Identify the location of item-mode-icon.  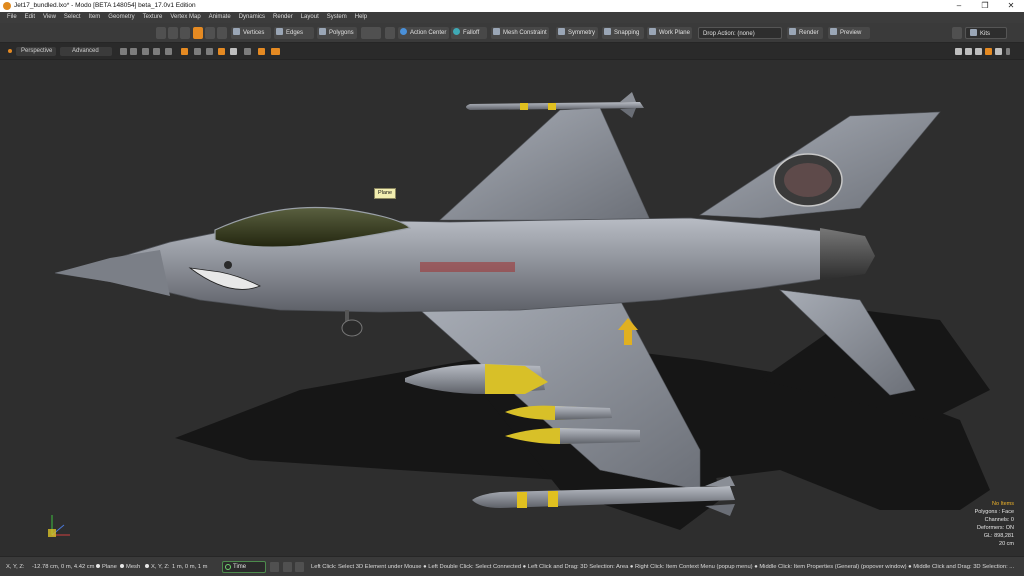
(222, 33).